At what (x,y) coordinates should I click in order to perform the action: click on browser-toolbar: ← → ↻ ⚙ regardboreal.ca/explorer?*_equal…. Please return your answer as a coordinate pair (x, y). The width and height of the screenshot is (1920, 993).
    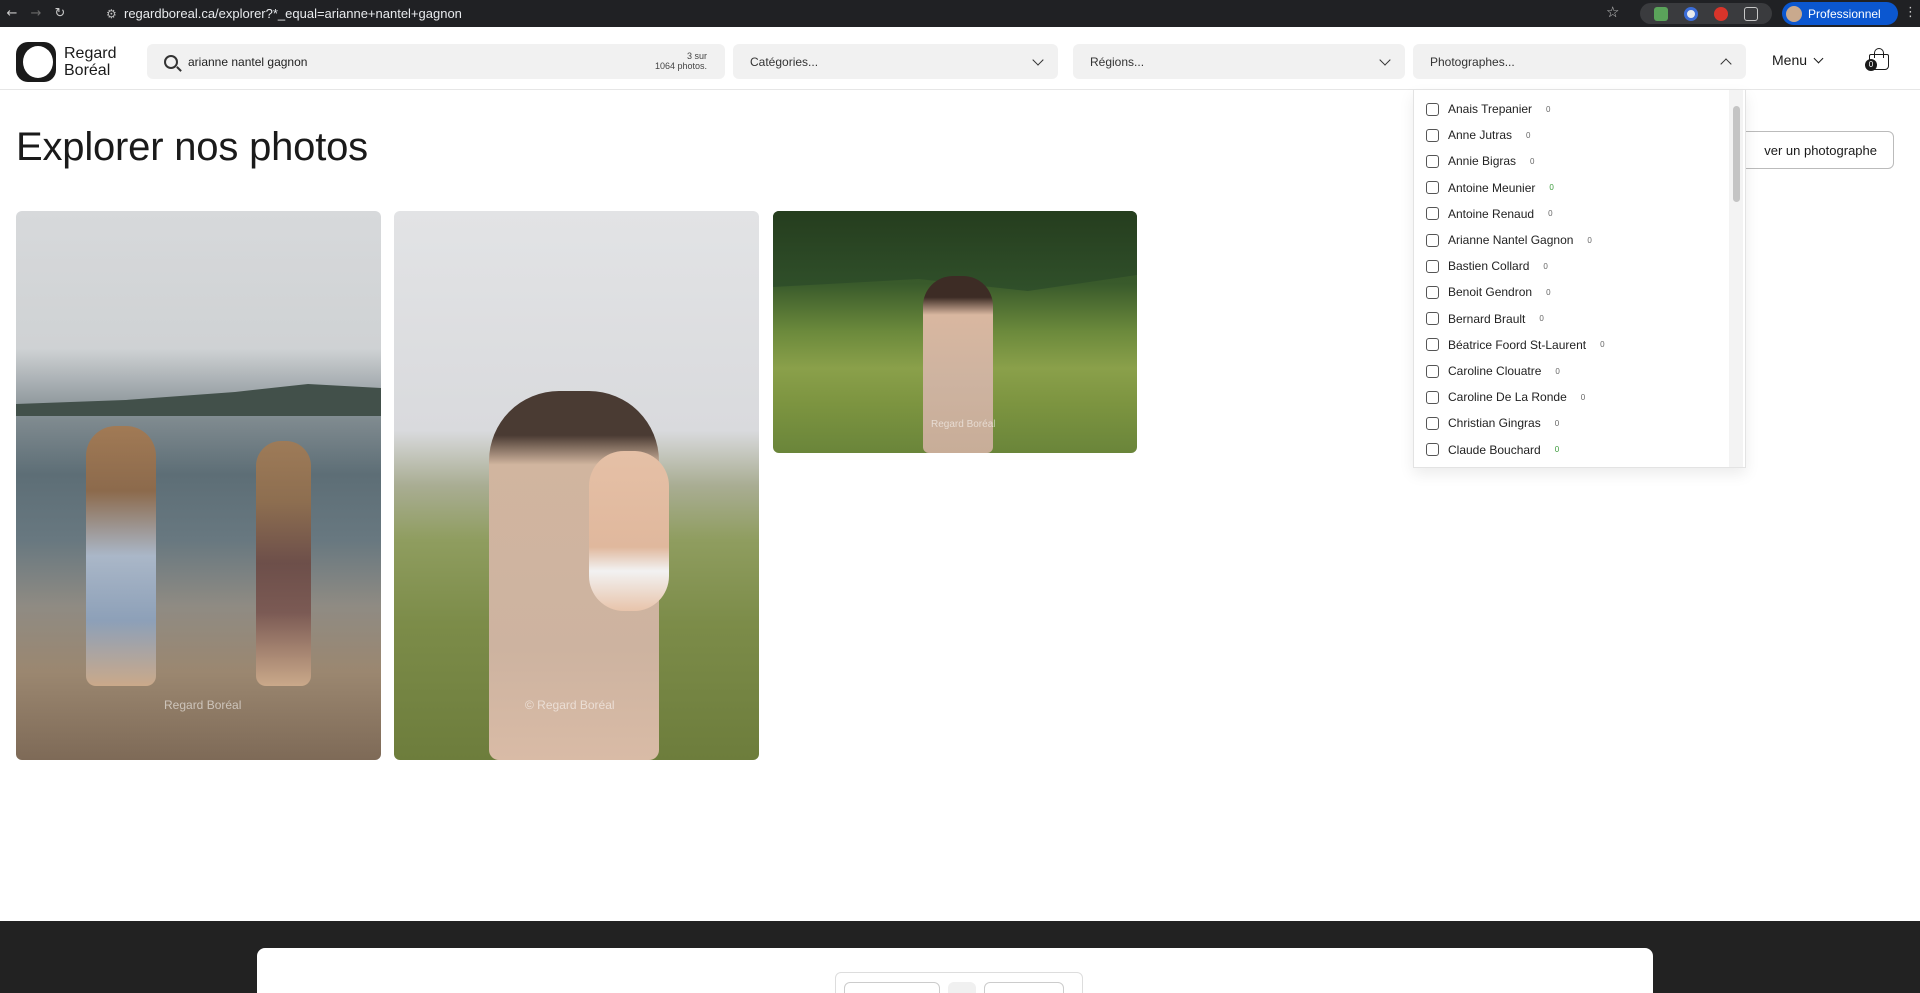
    Looking at the image, I should click on (960, 13).